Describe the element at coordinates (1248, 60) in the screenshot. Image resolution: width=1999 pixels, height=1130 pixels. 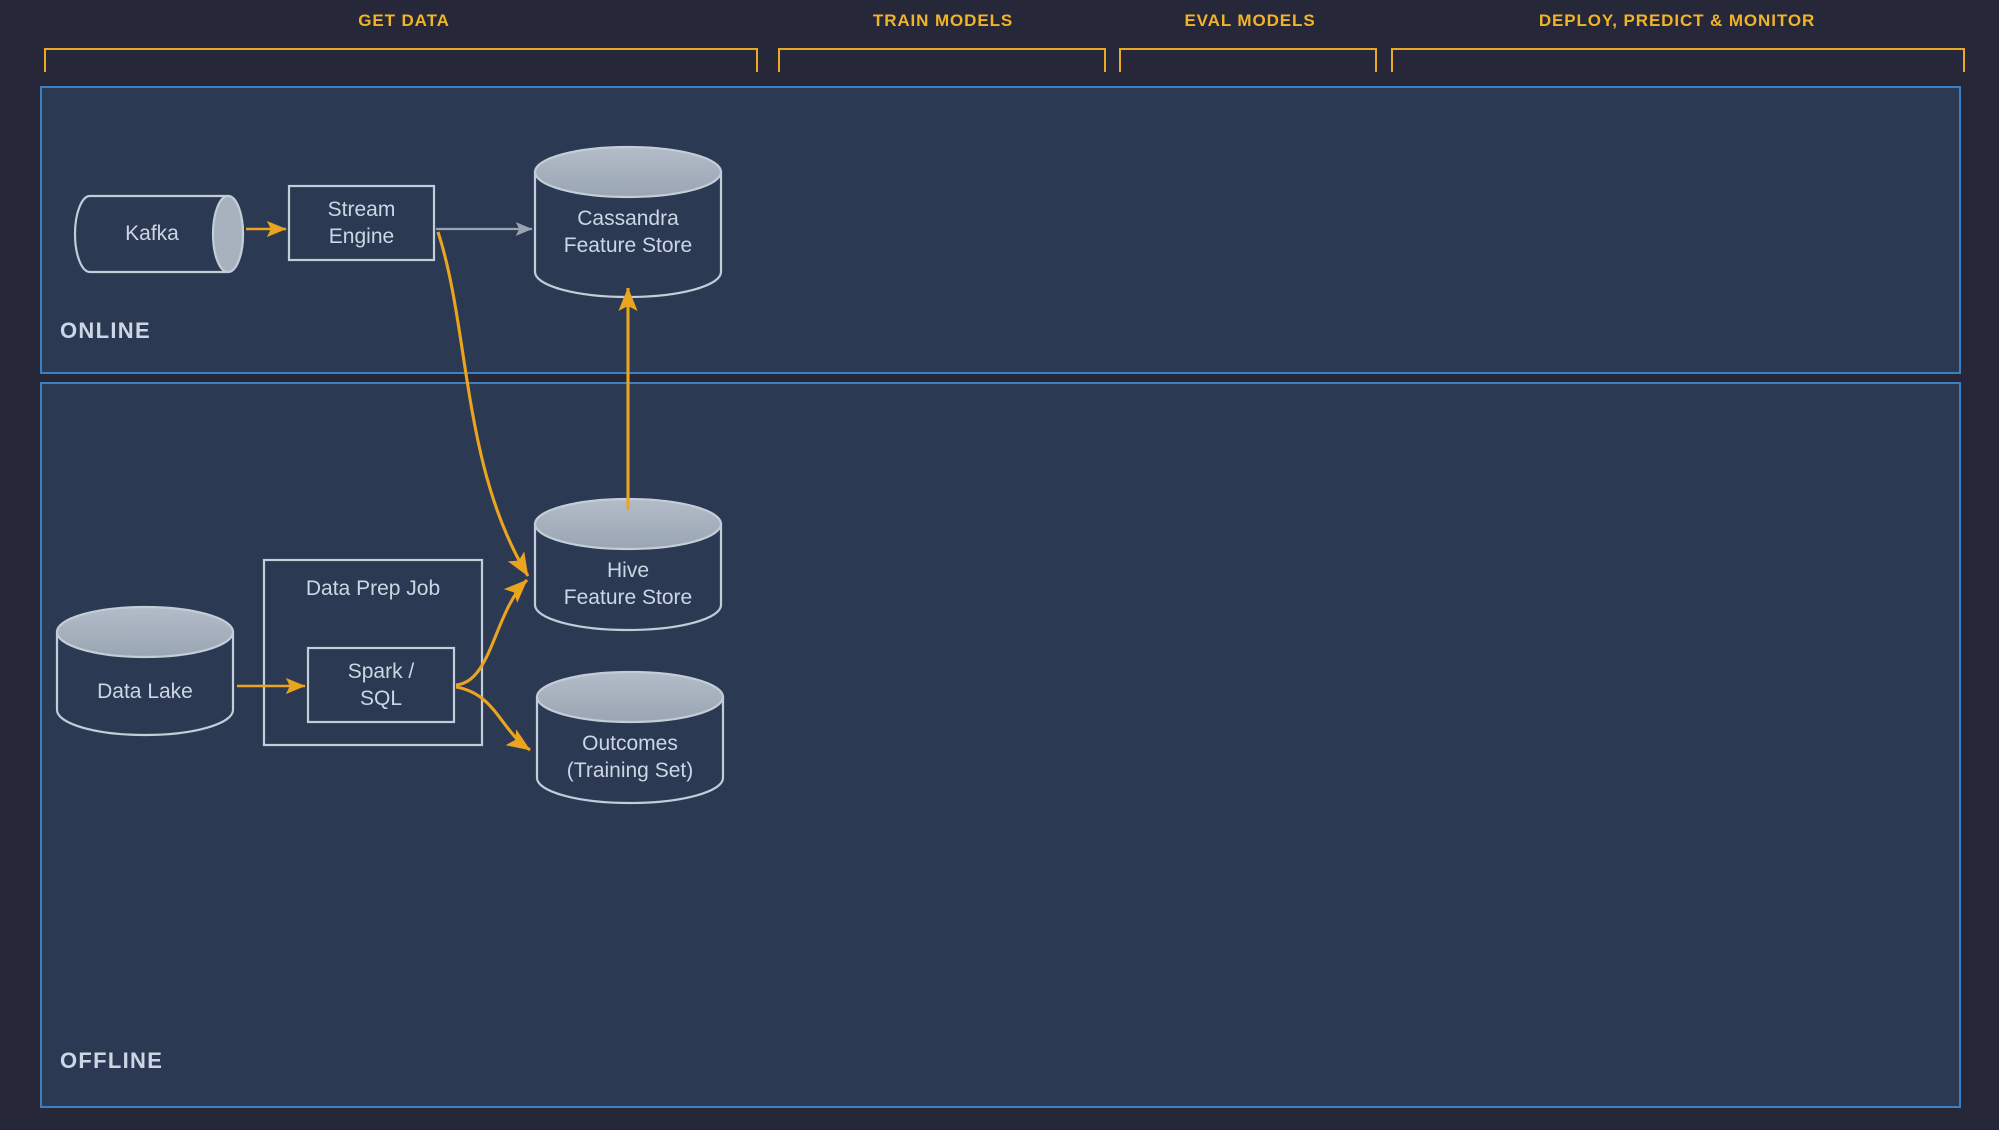
I see `phase-bracket-eval-models` at that location.